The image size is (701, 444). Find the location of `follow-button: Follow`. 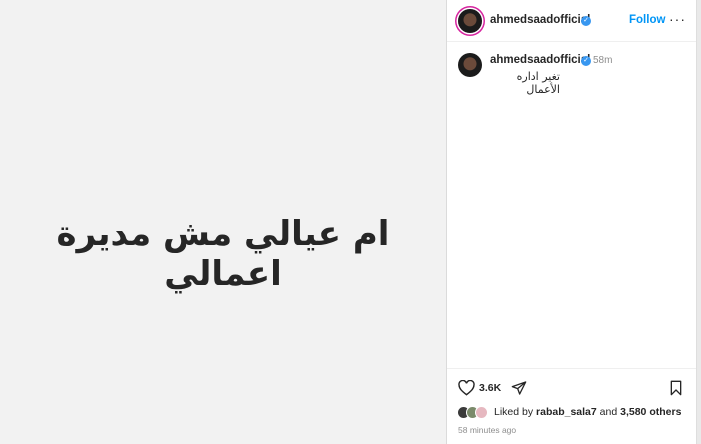

follow-button: Follow is located at coordinates (647, 20).